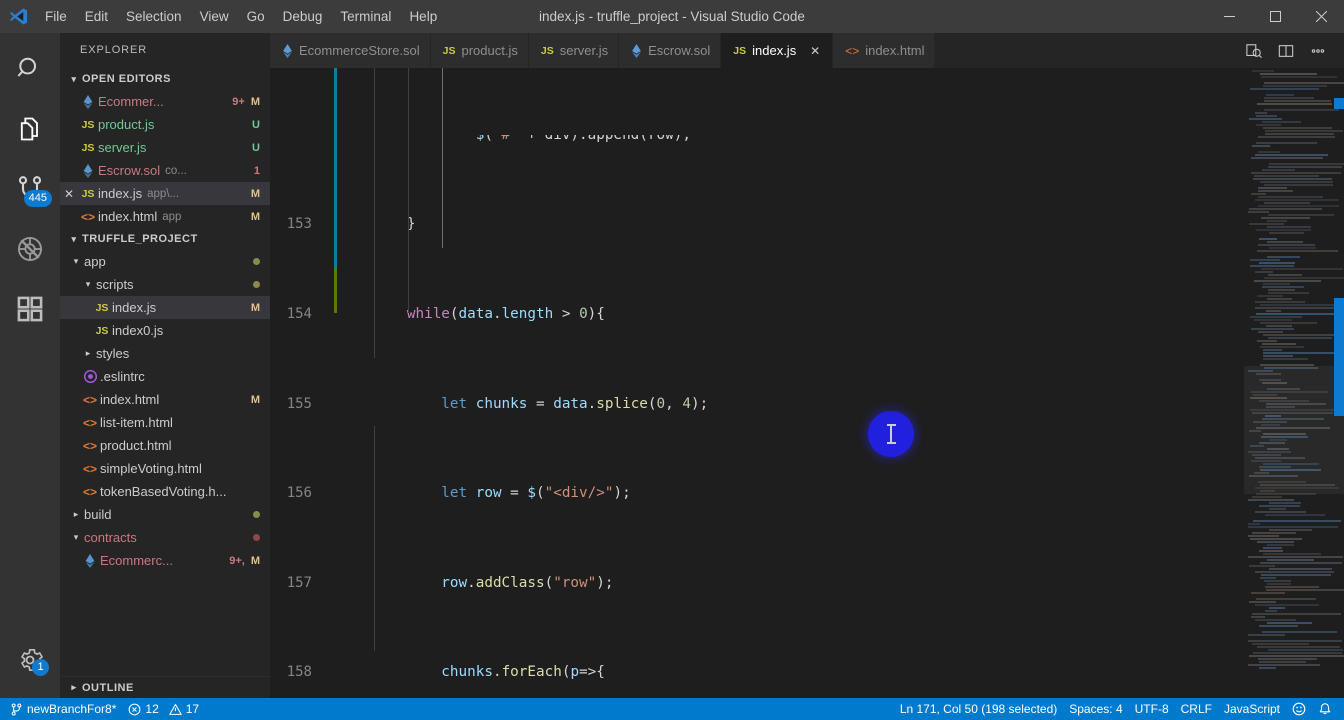 The height and width of the screenshot is (720, 1344). What do you see at coordinates (165, 399) in the screenshot?
I see `tree-item-index-html: <> index.html M` at bounding box center [165, 399].